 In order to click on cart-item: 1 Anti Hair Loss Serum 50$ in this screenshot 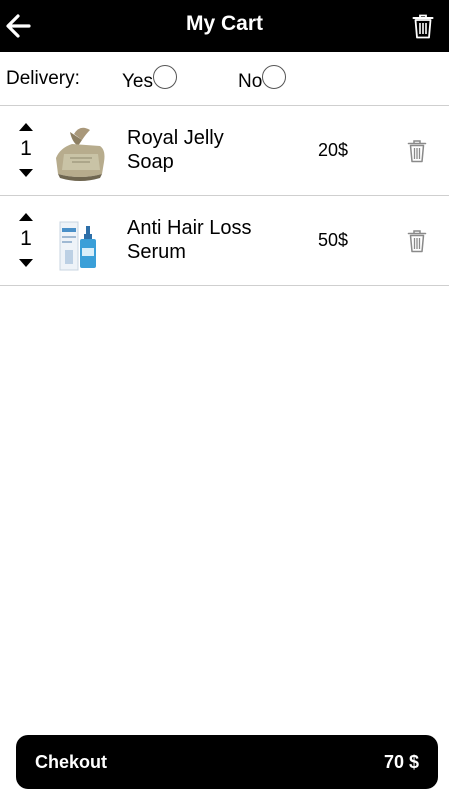, I will do `click(224, 241)`.